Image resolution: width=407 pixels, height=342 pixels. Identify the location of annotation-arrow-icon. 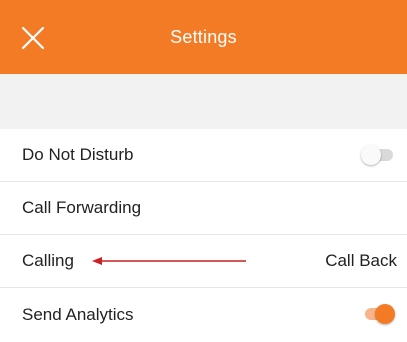
(169, 261).